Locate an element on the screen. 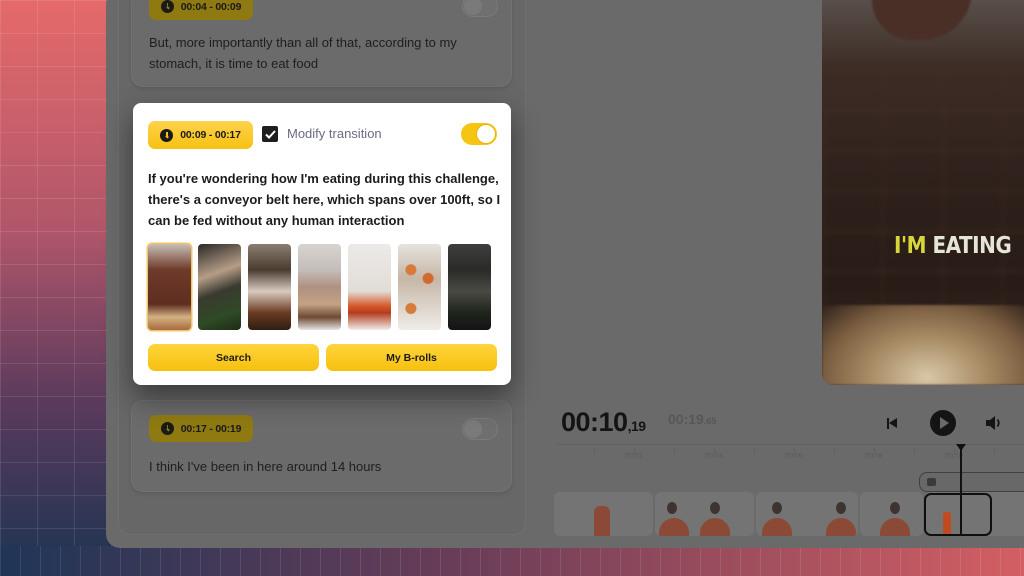 The image size is (1024, 576). hand-image is located at coordinates (922, 20).